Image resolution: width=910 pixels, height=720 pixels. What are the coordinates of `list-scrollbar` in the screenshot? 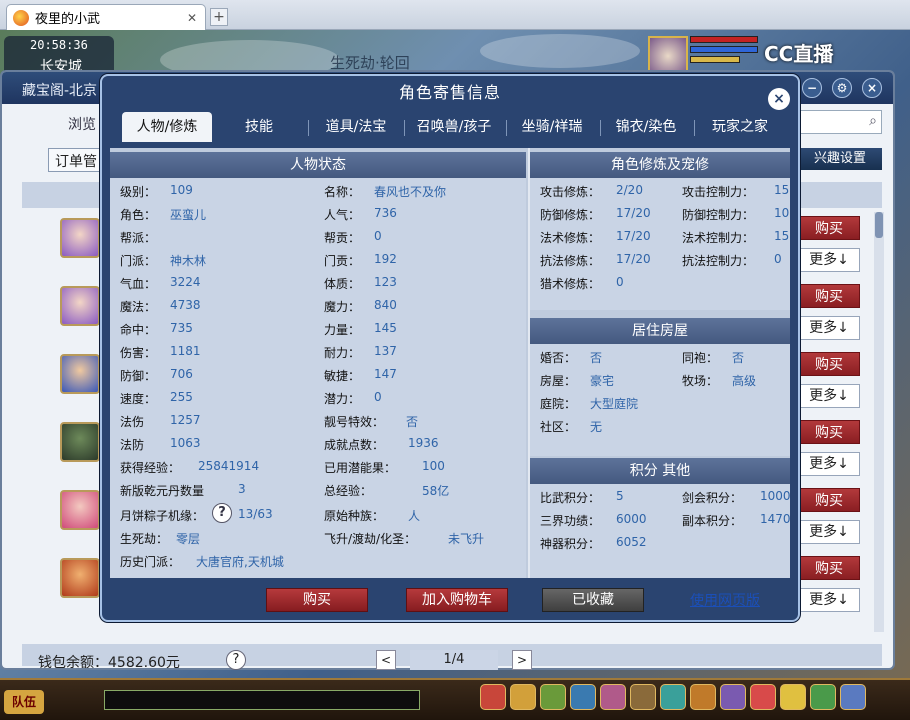 It's located at (879, 422).